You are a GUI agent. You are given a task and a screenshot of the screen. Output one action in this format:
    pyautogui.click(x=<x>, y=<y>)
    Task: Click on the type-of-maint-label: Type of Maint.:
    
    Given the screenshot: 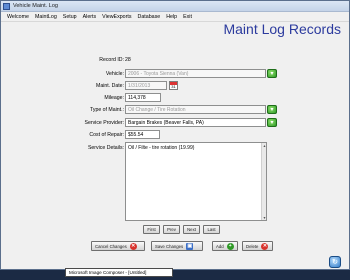 What is the action you would take?
    pyautogui.click(x=106, y=110)
    